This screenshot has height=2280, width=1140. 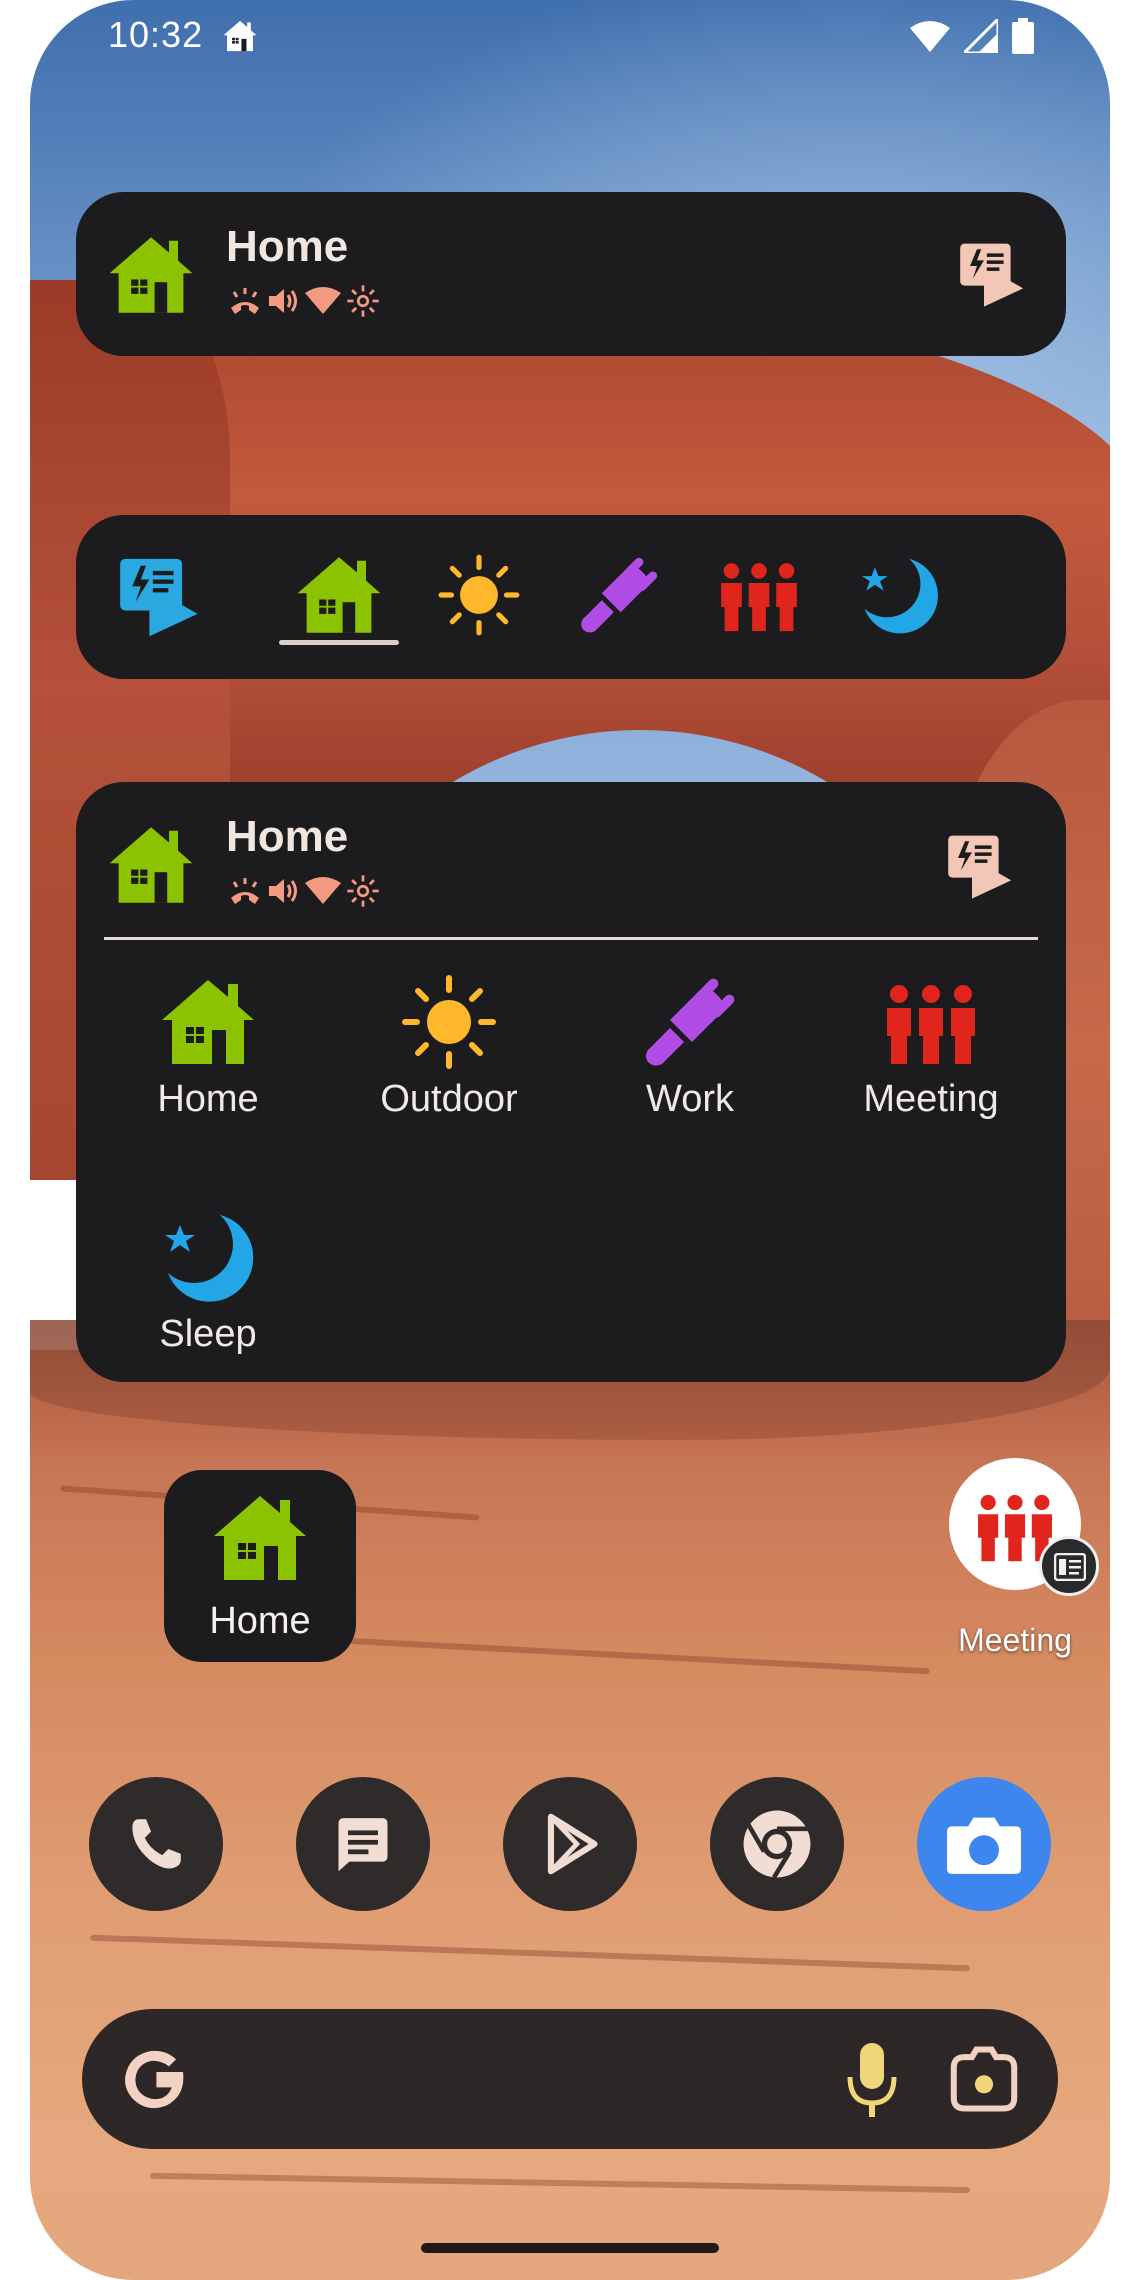 I want to click on profile-item-label: Home, so click(x=208, y=1099).